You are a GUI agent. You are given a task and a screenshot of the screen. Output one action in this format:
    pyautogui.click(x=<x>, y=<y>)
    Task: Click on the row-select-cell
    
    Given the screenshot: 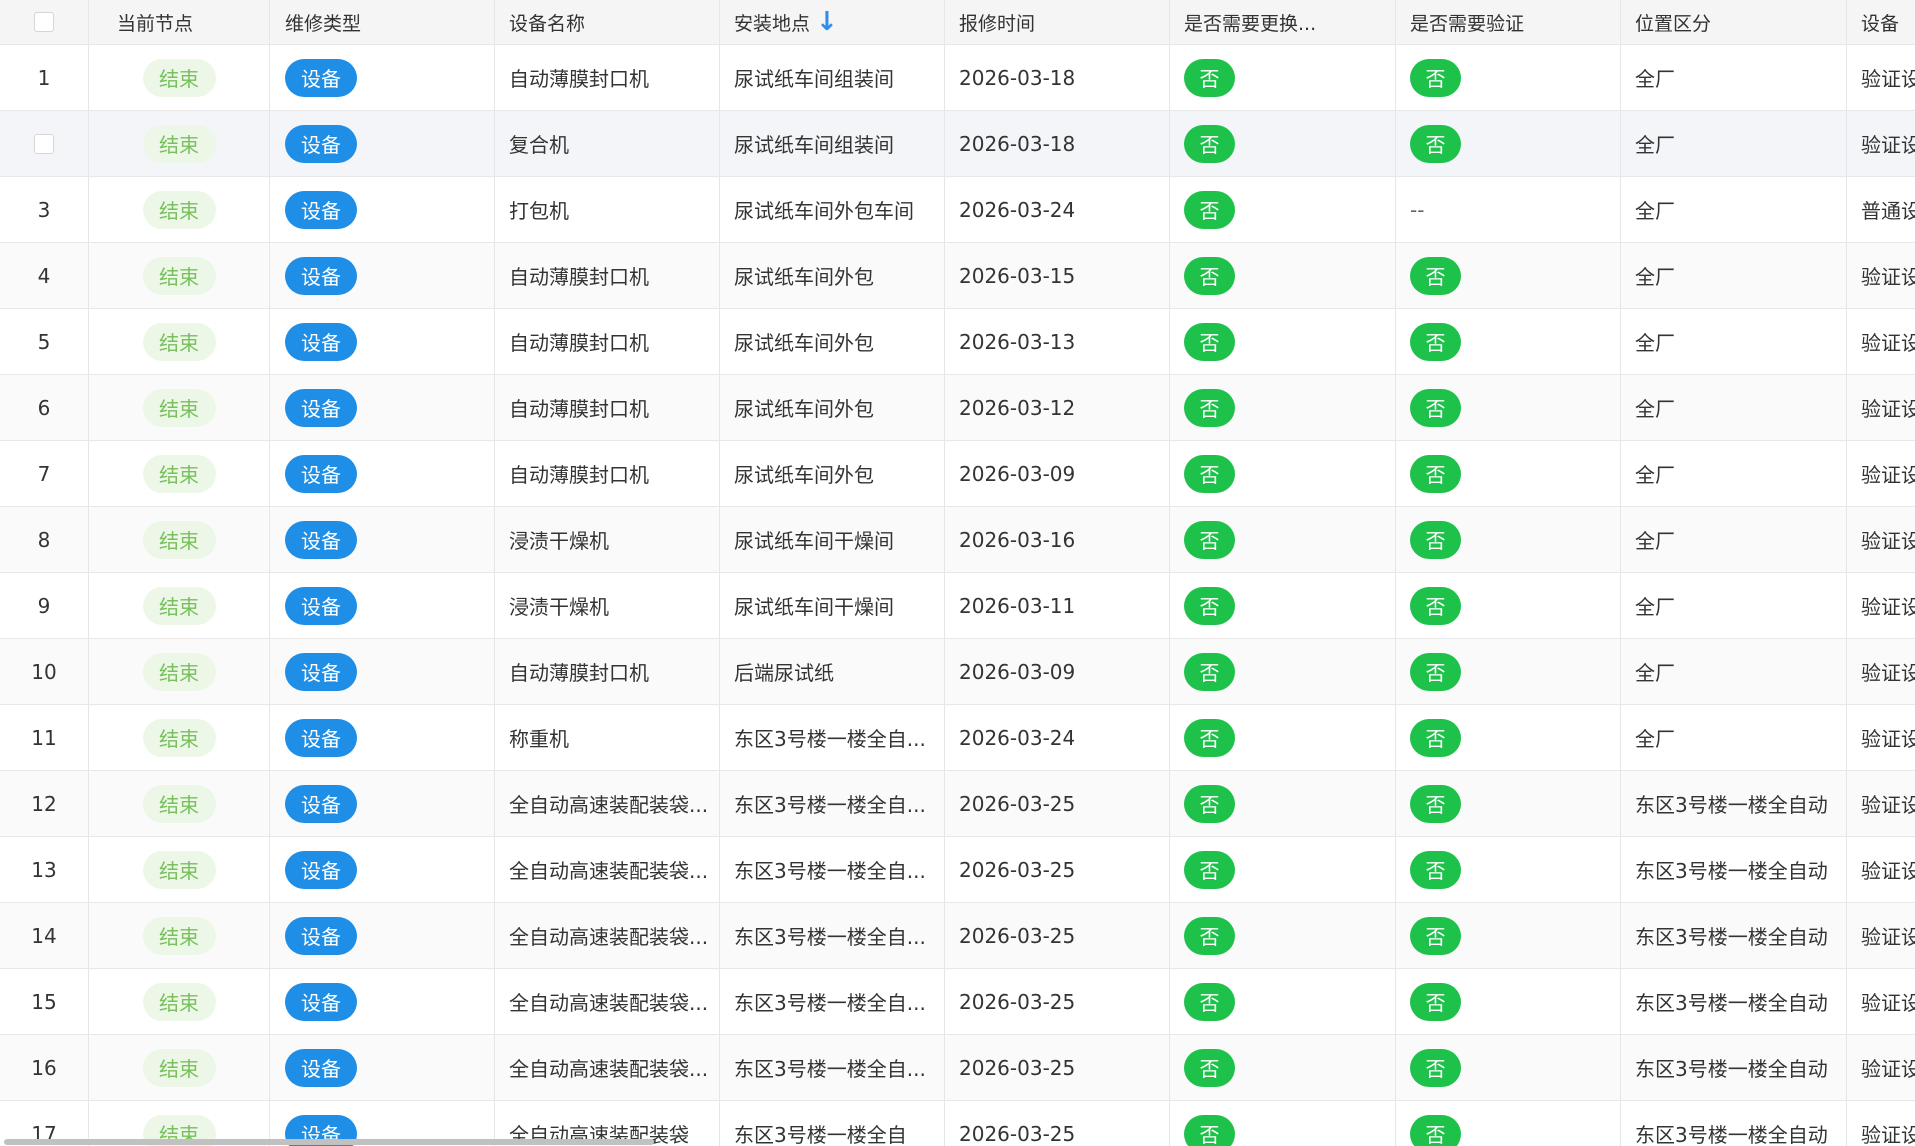 What is the action you would take?
    pyautogui.click(x=44, y=143)
    